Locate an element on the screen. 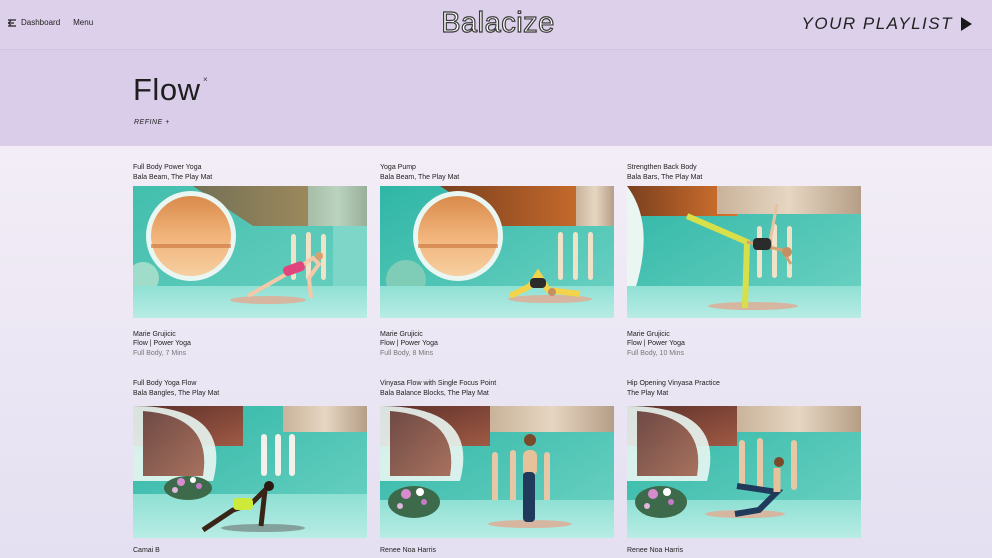 The image size is (992, 558). menu-link: Menu is located at coordinates (83, 22).